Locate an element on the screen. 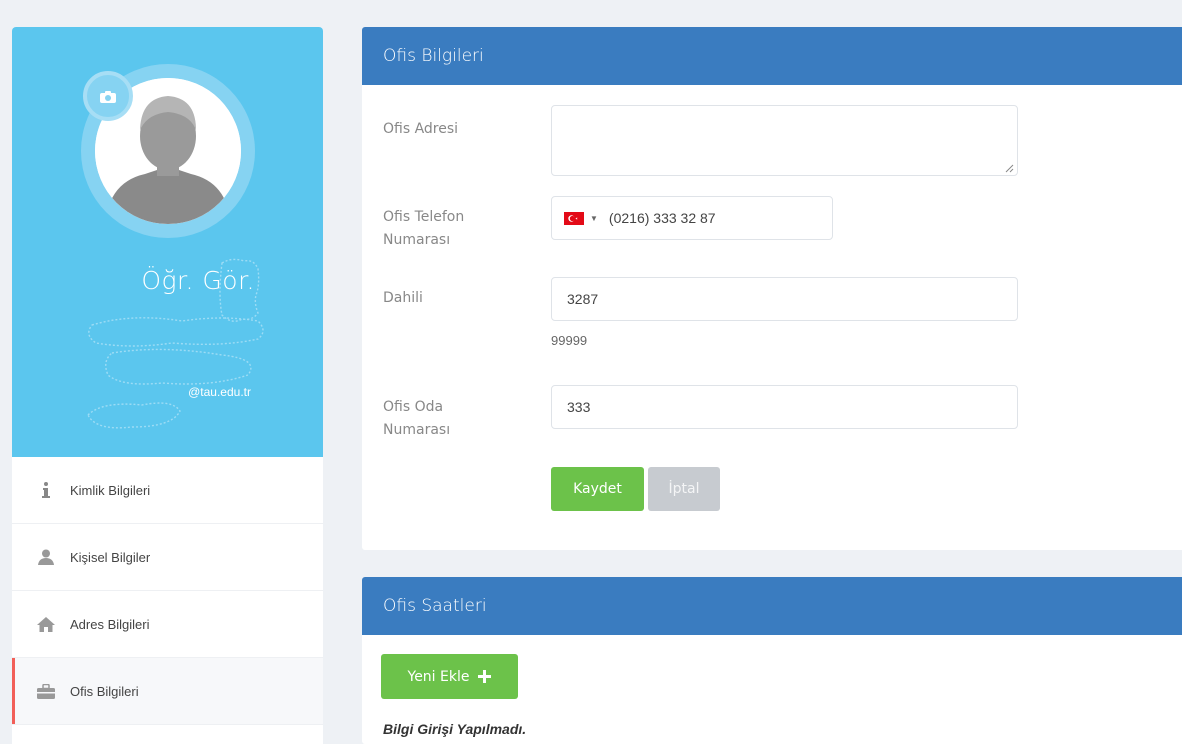 The width and height of the screenshot is (1182, 744). sidebar-item-ofis: Ofis Bilgileri is located at coordinates (167, 691).